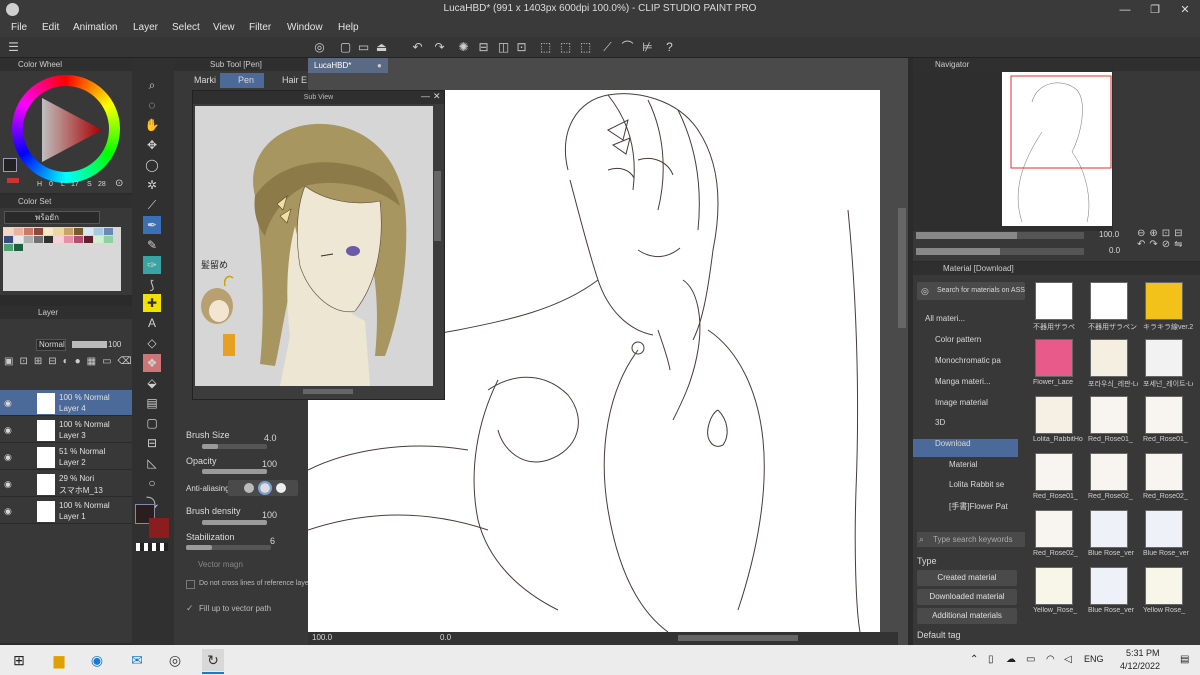 The width and height of the screenshot is (1200, 675). What do you see at coordinates (66, 403) in the screenshot?
I see `layer-row: ◉ 100 % Normal Layer 4` at bounding box center [66, 403].